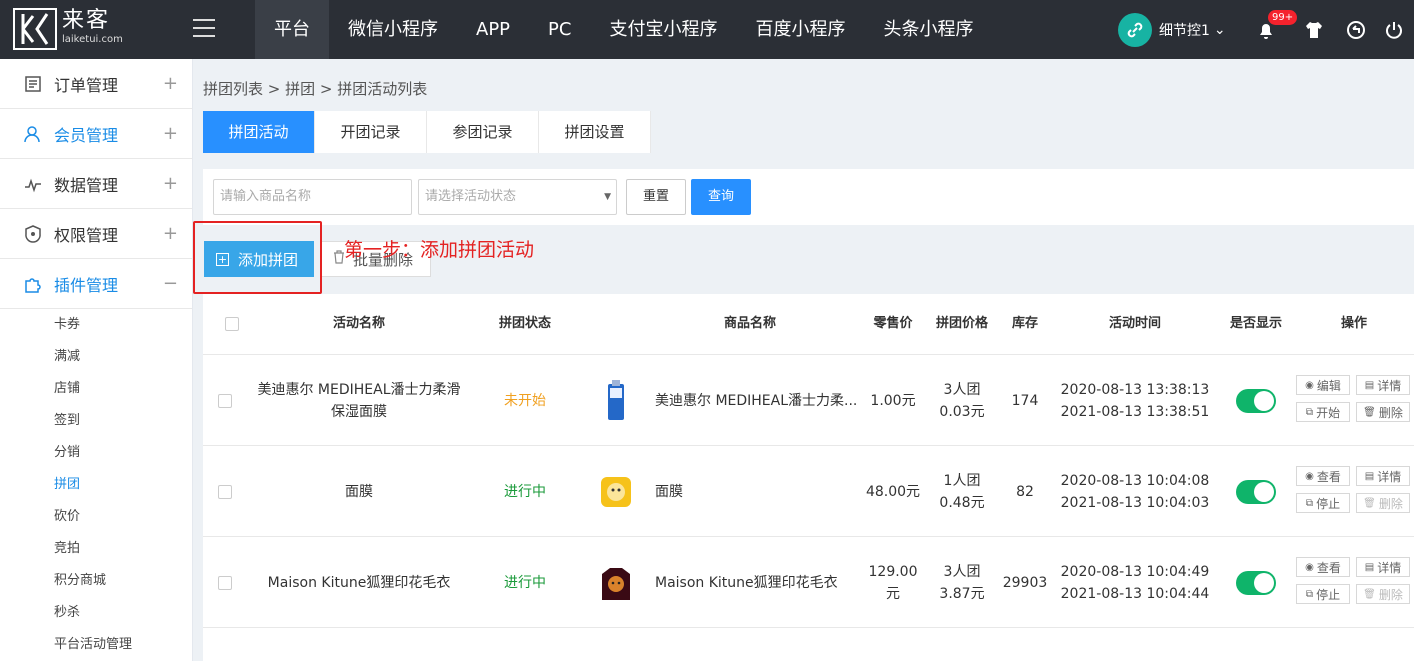 This screenshot has height=661, width=1414. Describe the element at coordinates (1314, 30) in the screenshot. I see `shirt-icon` at that location.